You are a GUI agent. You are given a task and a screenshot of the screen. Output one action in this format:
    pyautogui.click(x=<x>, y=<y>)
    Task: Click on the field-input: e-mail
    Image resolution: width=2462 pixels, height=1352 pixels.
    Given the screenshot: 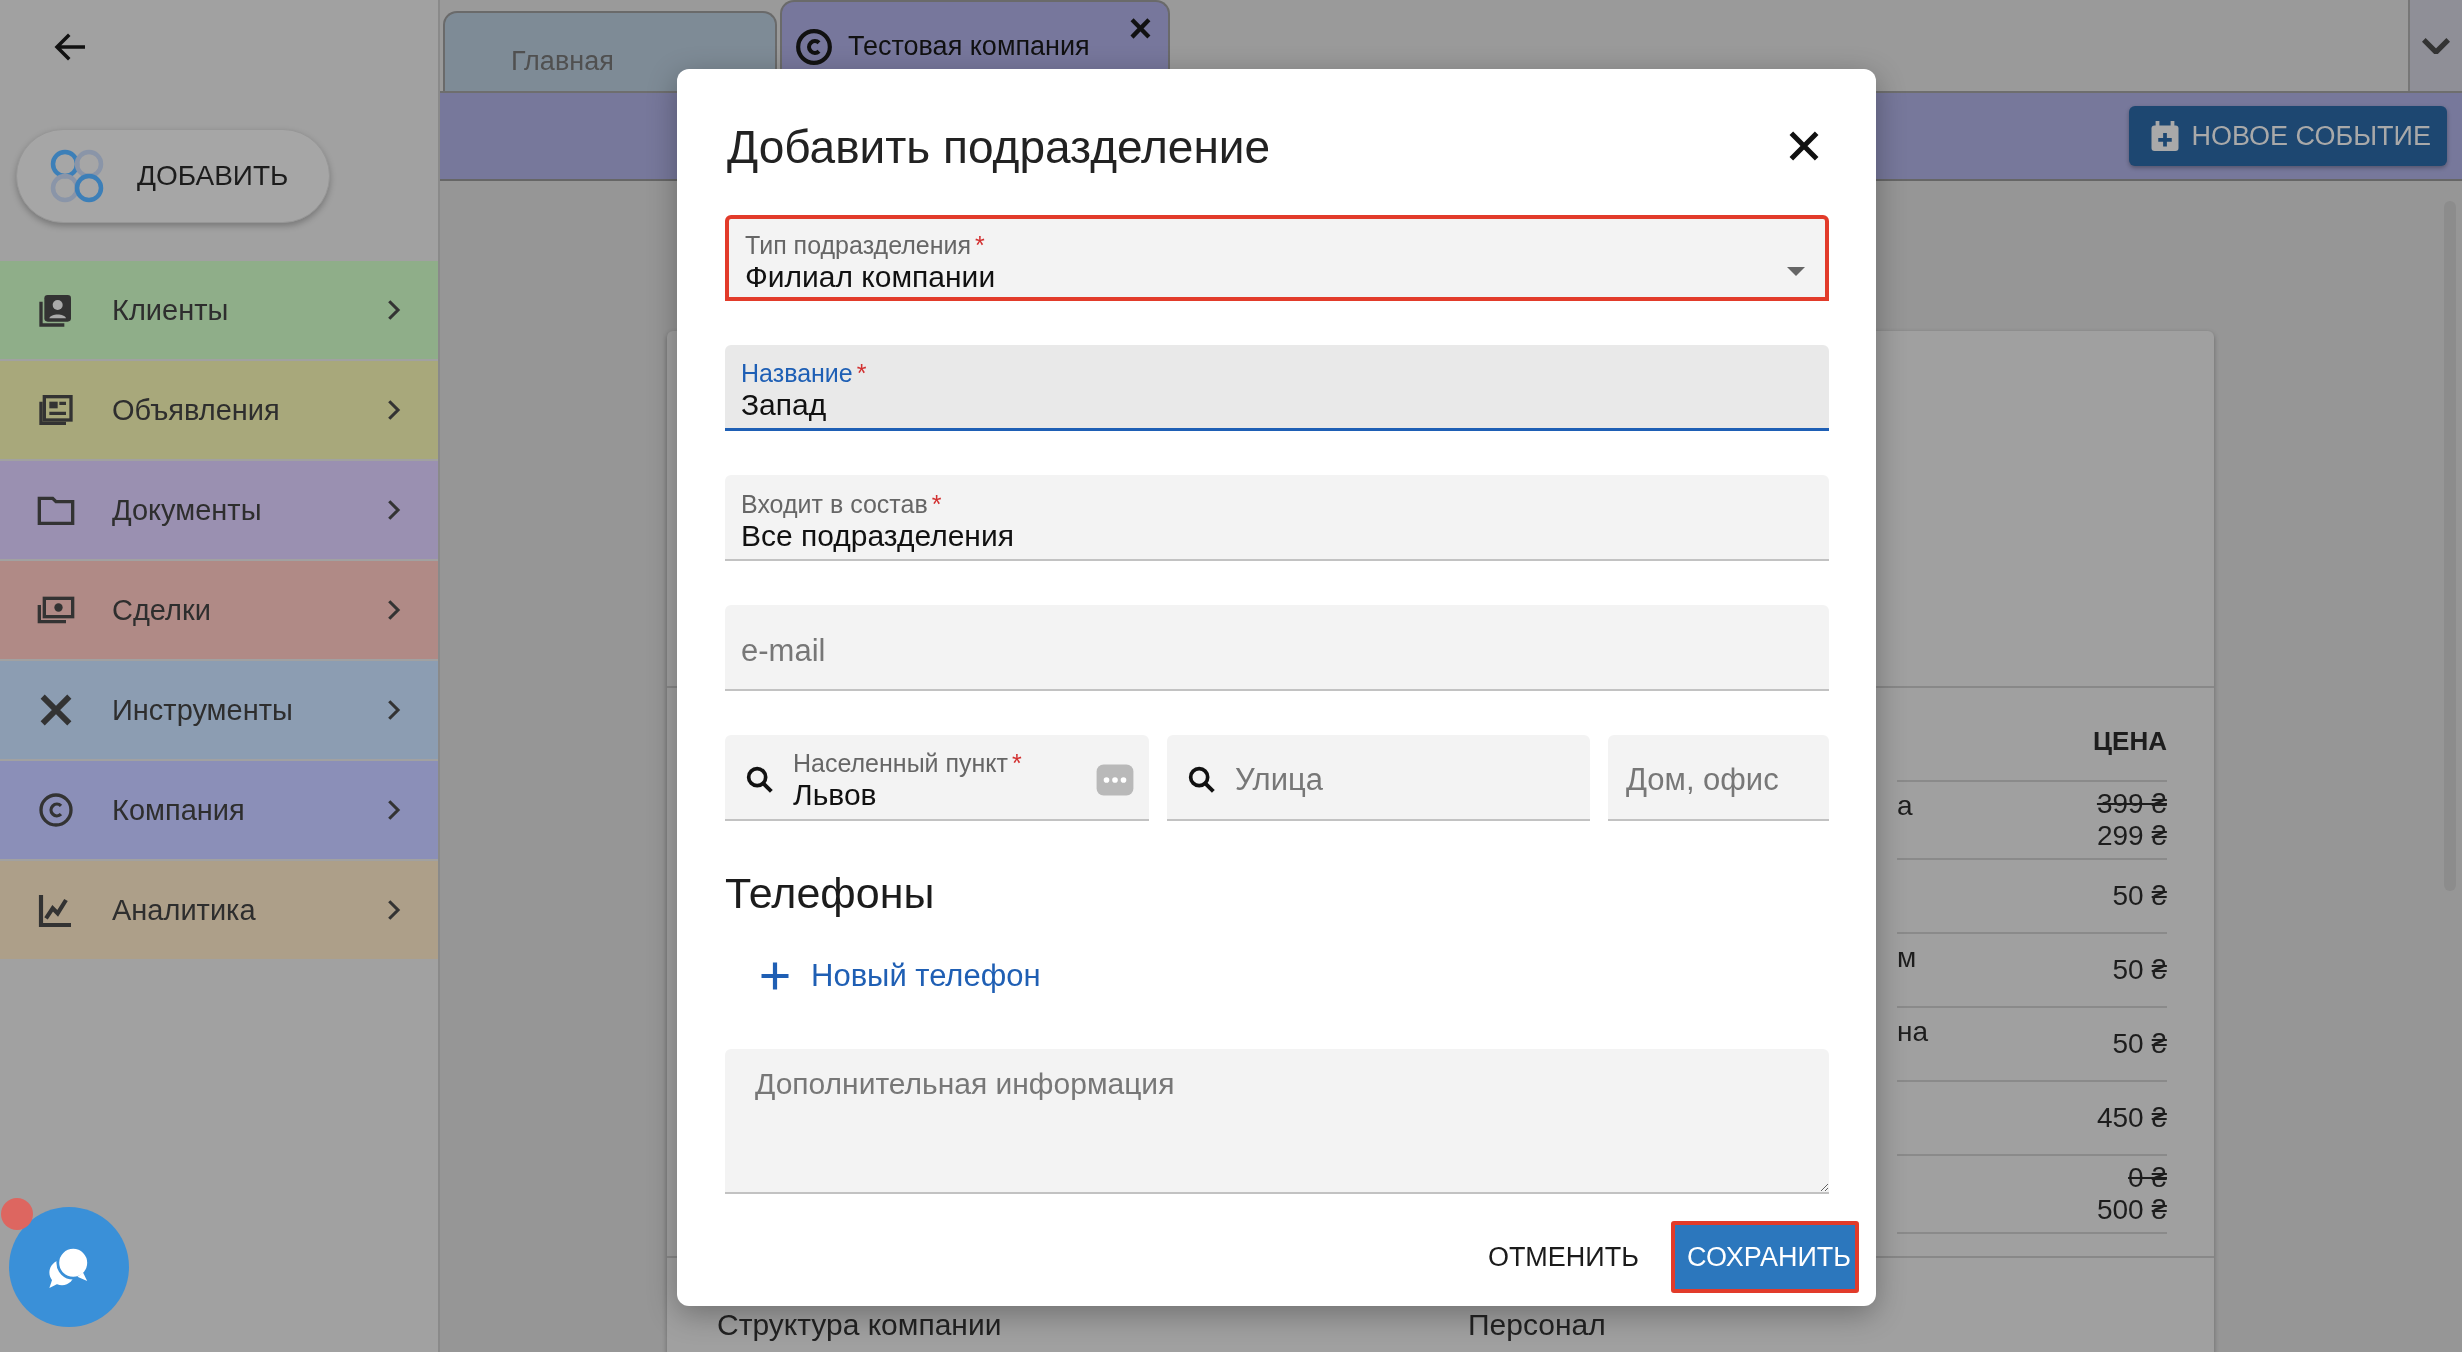 What is the action you would take?
    pyautogui.click(x=1277, y=651)
    